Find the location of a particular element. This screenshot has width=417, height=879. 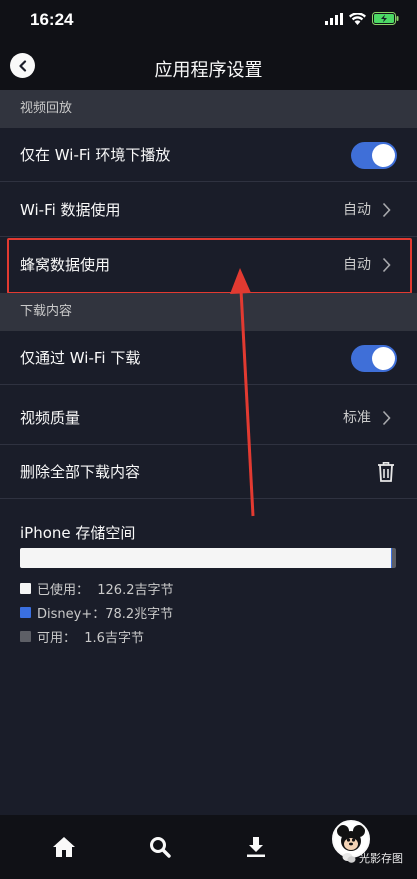

page-title: 应用程序设置 is located at coordinates (208, 70).